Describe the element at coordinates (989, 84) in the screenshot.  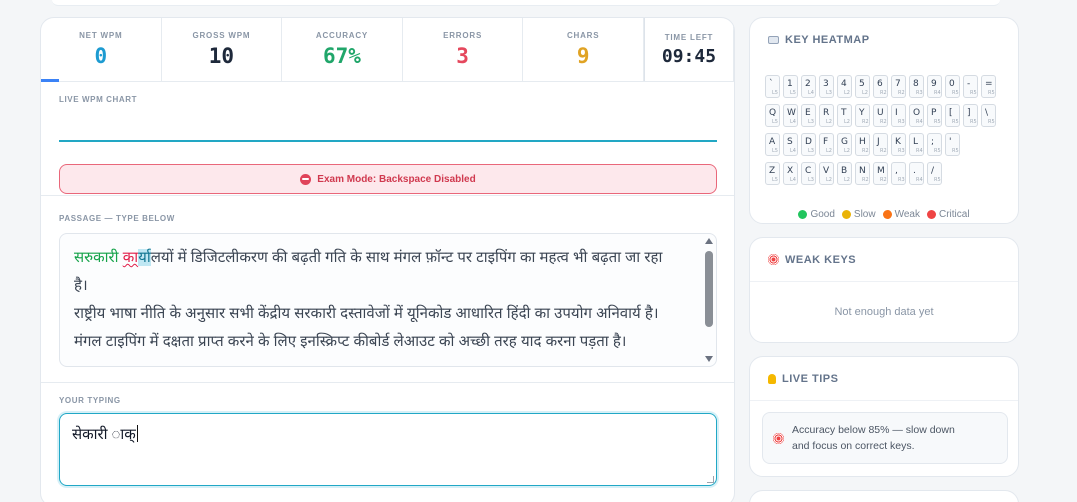
I see `key-label: =` at that location.